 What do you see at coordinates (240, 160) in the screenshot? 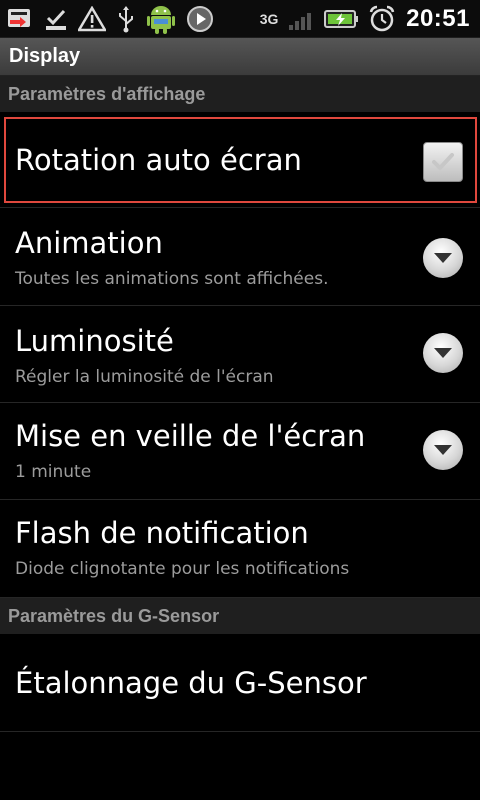
I see `selected-row-highlight` at bounding box center [240, 160].